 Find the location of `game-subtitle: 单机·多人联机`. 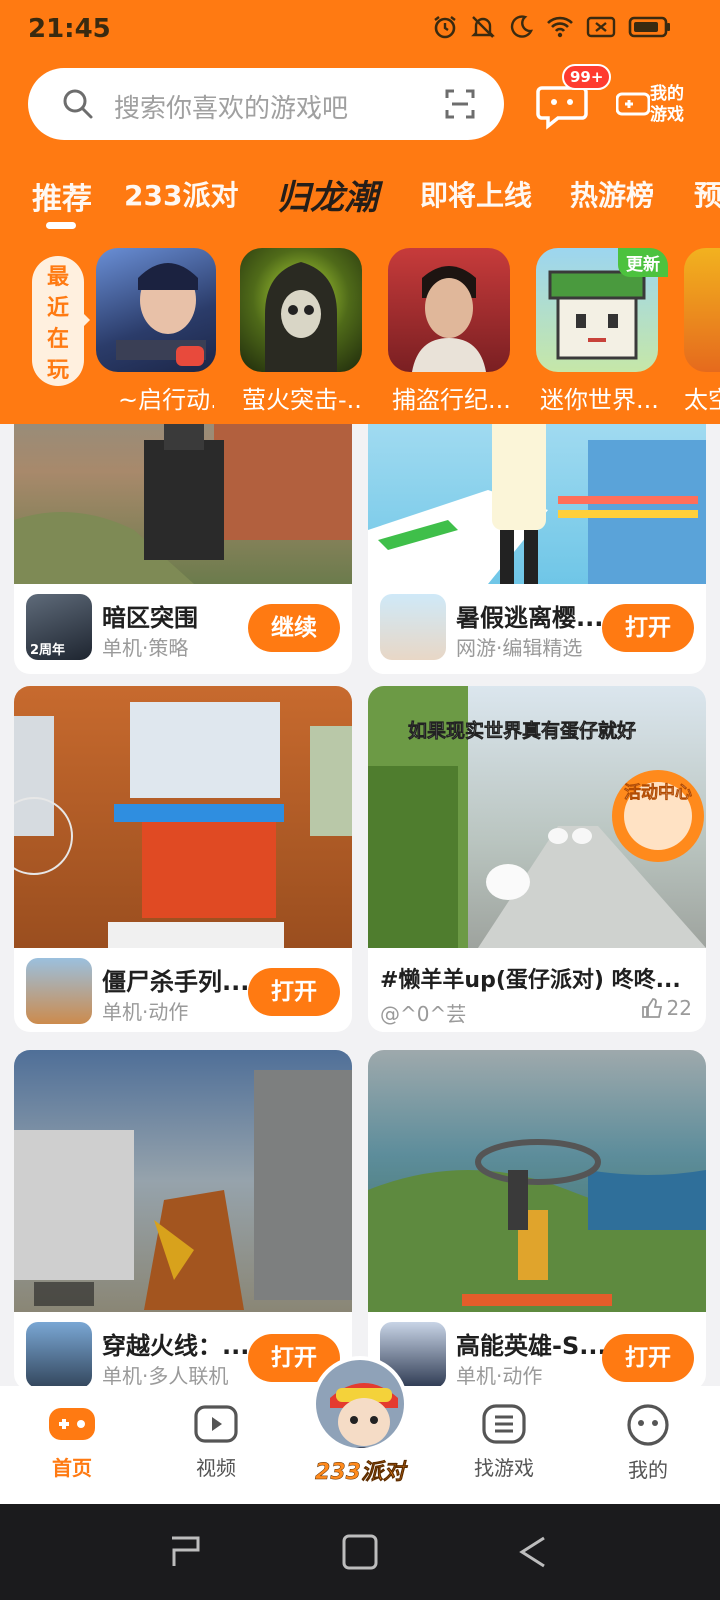

game-subtitle: 单机·多人联机 is located at coordinates (165, 1376).